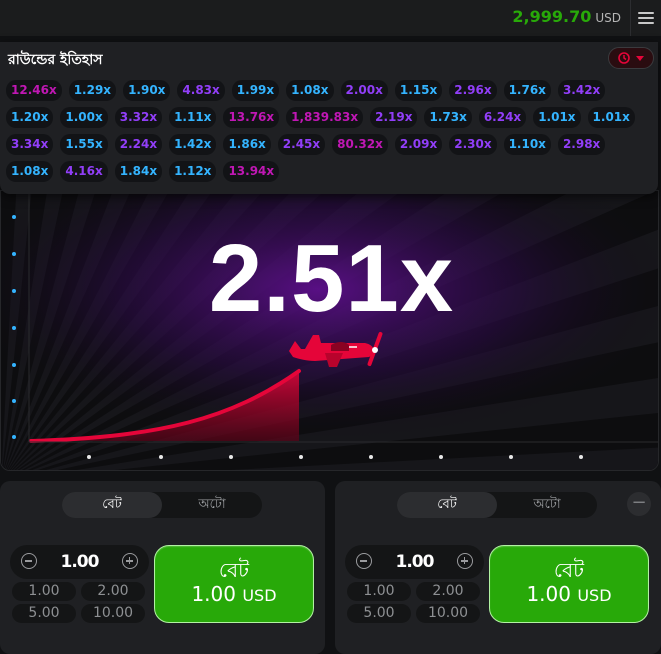  I want to click on history-multiplier: 1.76x, so click(527, 90).